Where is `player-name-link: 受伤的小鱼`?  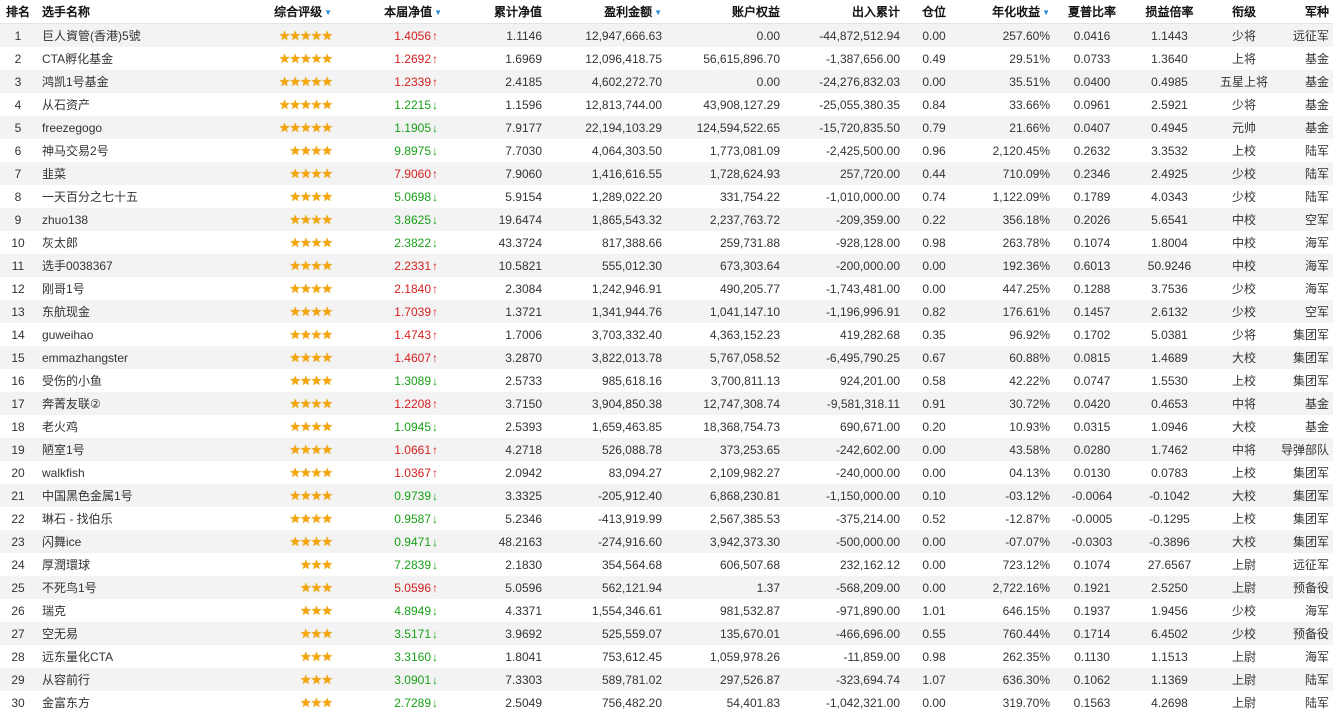
player-name-link: 受伤的小鱼 is located at coordinates (141, 380).